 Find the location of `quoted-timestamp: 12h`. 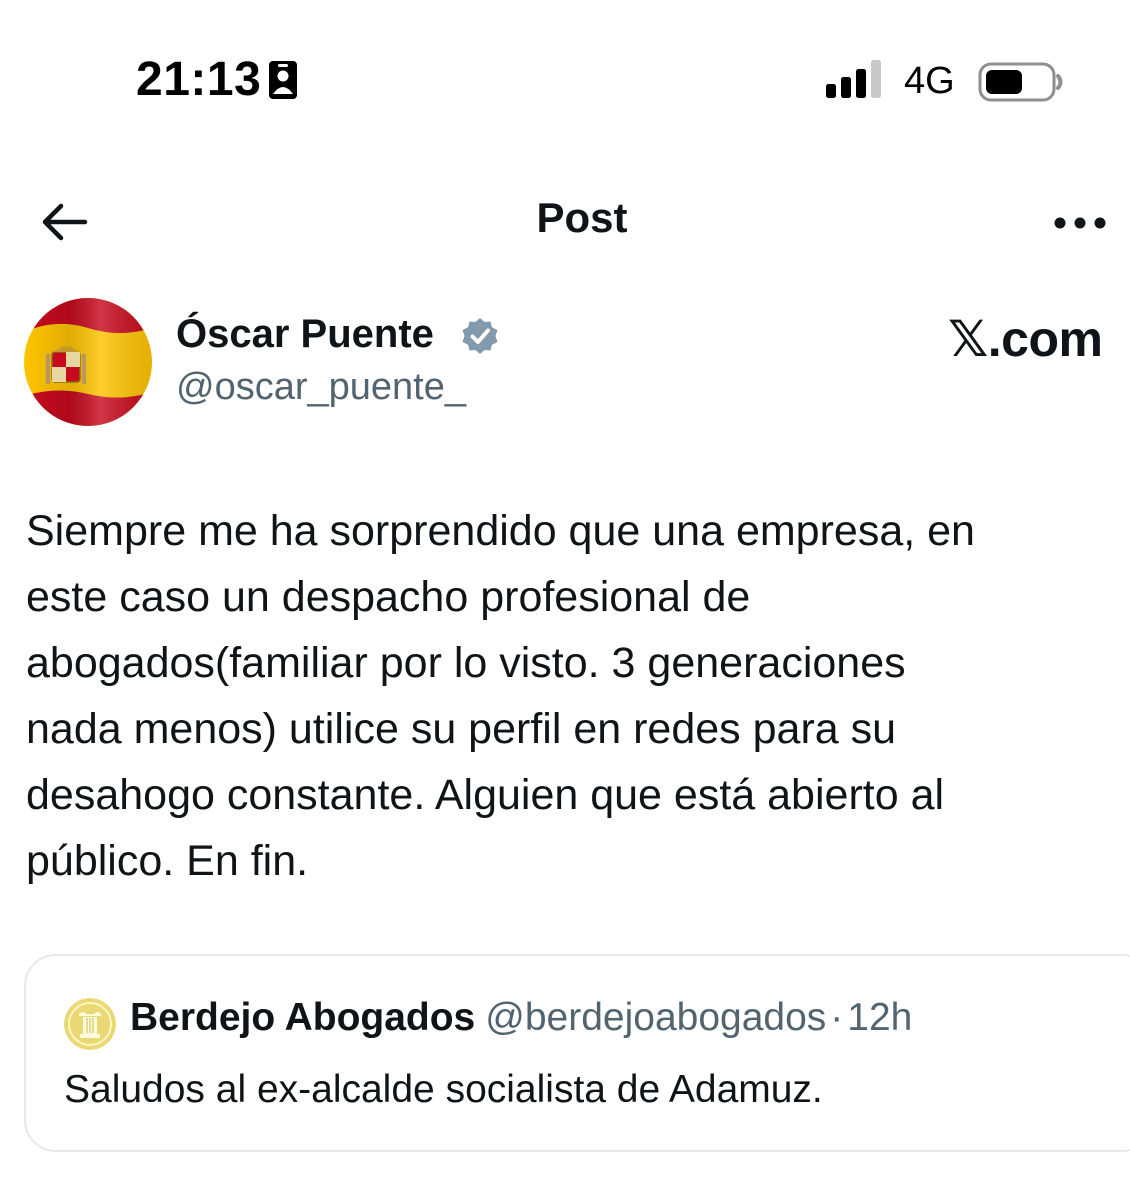

quoted-timestamp: 12h is located at coordinates (879, 1017).